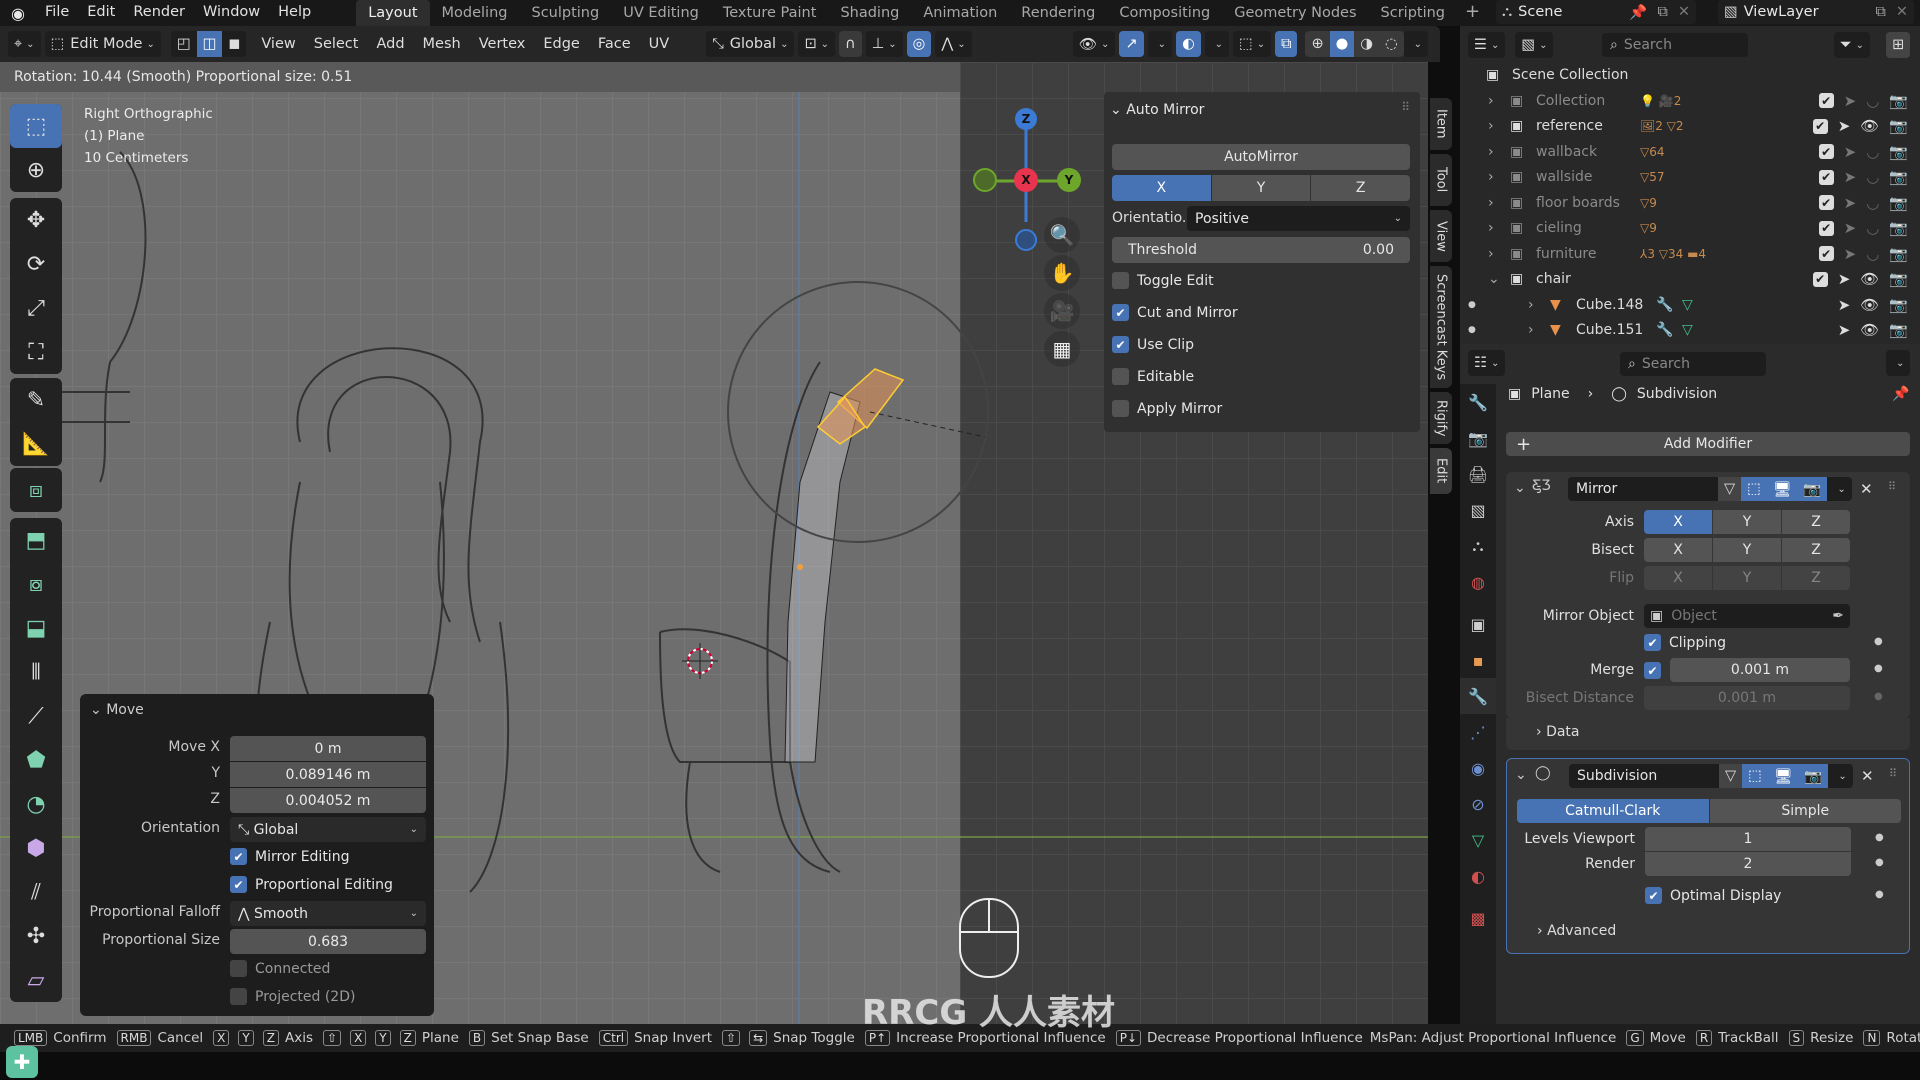  What do you see at coordinates (1487, 363) in the screenshot?
I see `properties-editor-type: ☷ ⌄` at bounding box center [1487, 363].